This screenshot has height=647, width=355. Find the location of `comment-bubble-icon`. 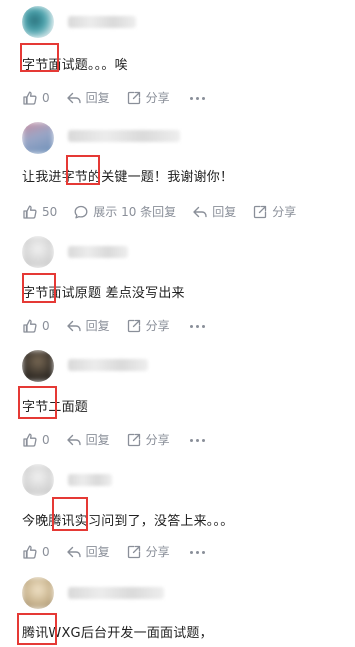

comment-bubble-icon is located at coordinates (81, 212).